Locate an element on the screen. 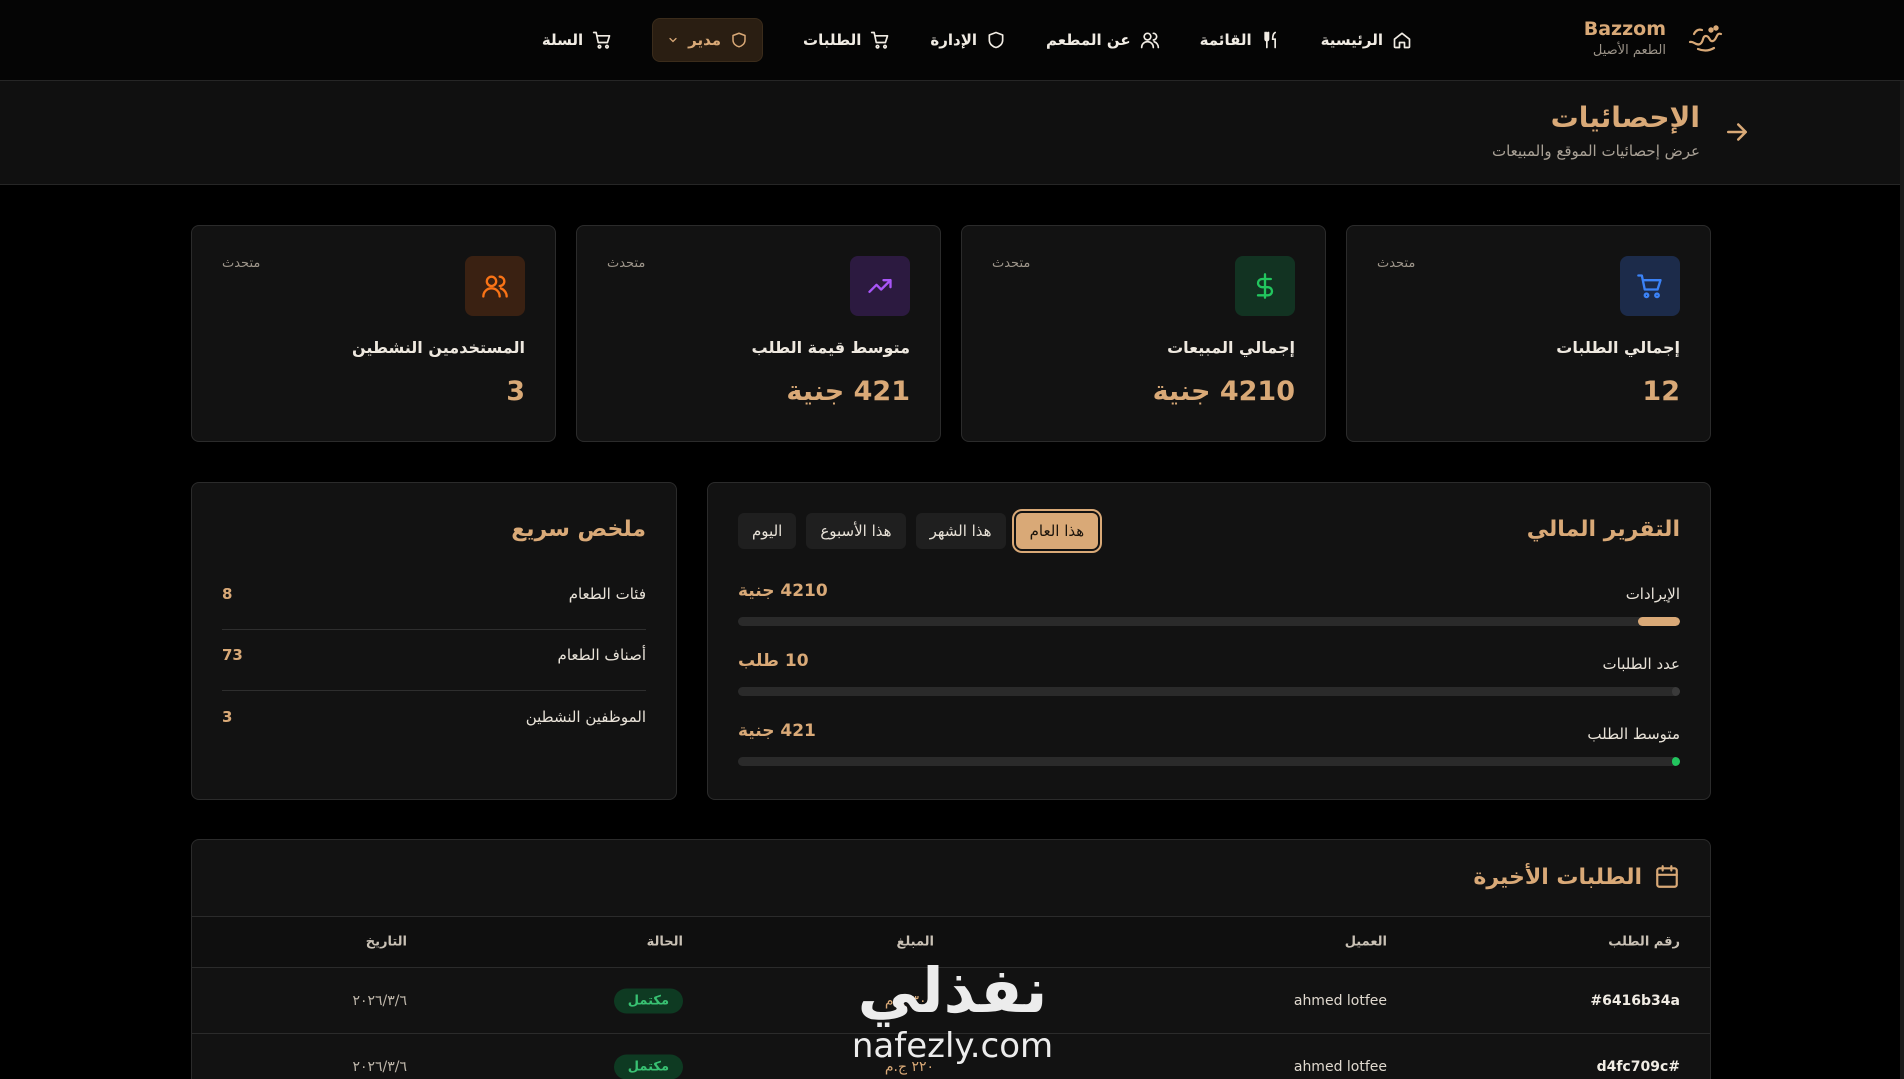 This screenshot has width=1904, height=1079. period-tabs: اليوم هذا الأسبوع هذا الشهر هذا العام is located at coordinates (920, 531).